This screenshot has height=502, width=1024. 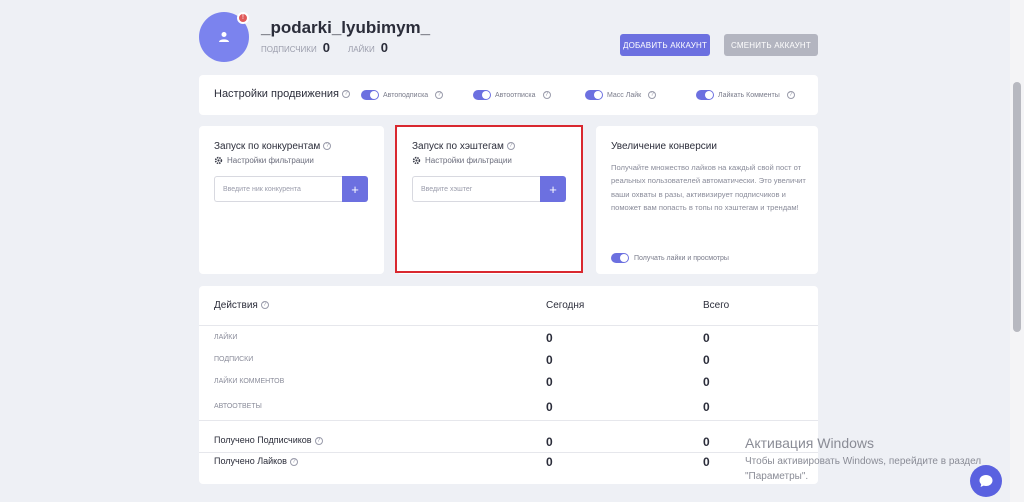 I want to click on row-follows-label: ПОДПИСКИ, so click(x=234, y=359).